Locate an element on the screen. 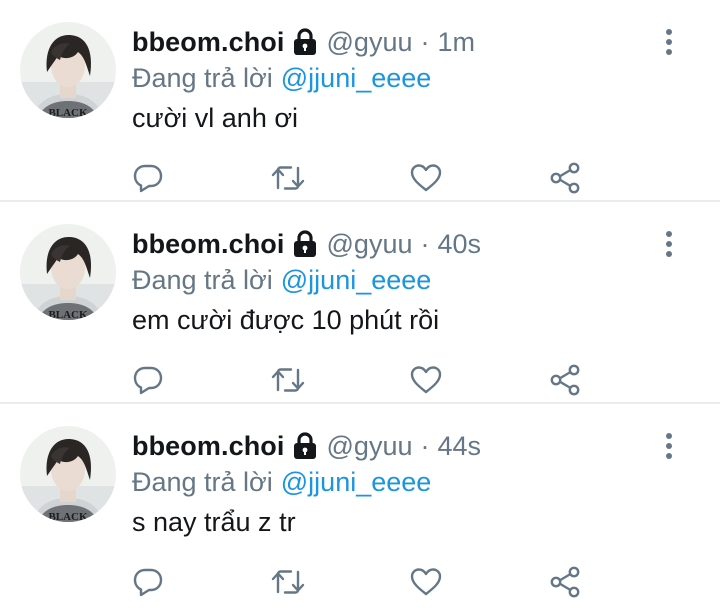 Image resolution: width=720 pixels, height=612 pixels. timestamp: 1m is located at coordinates (456, 42).